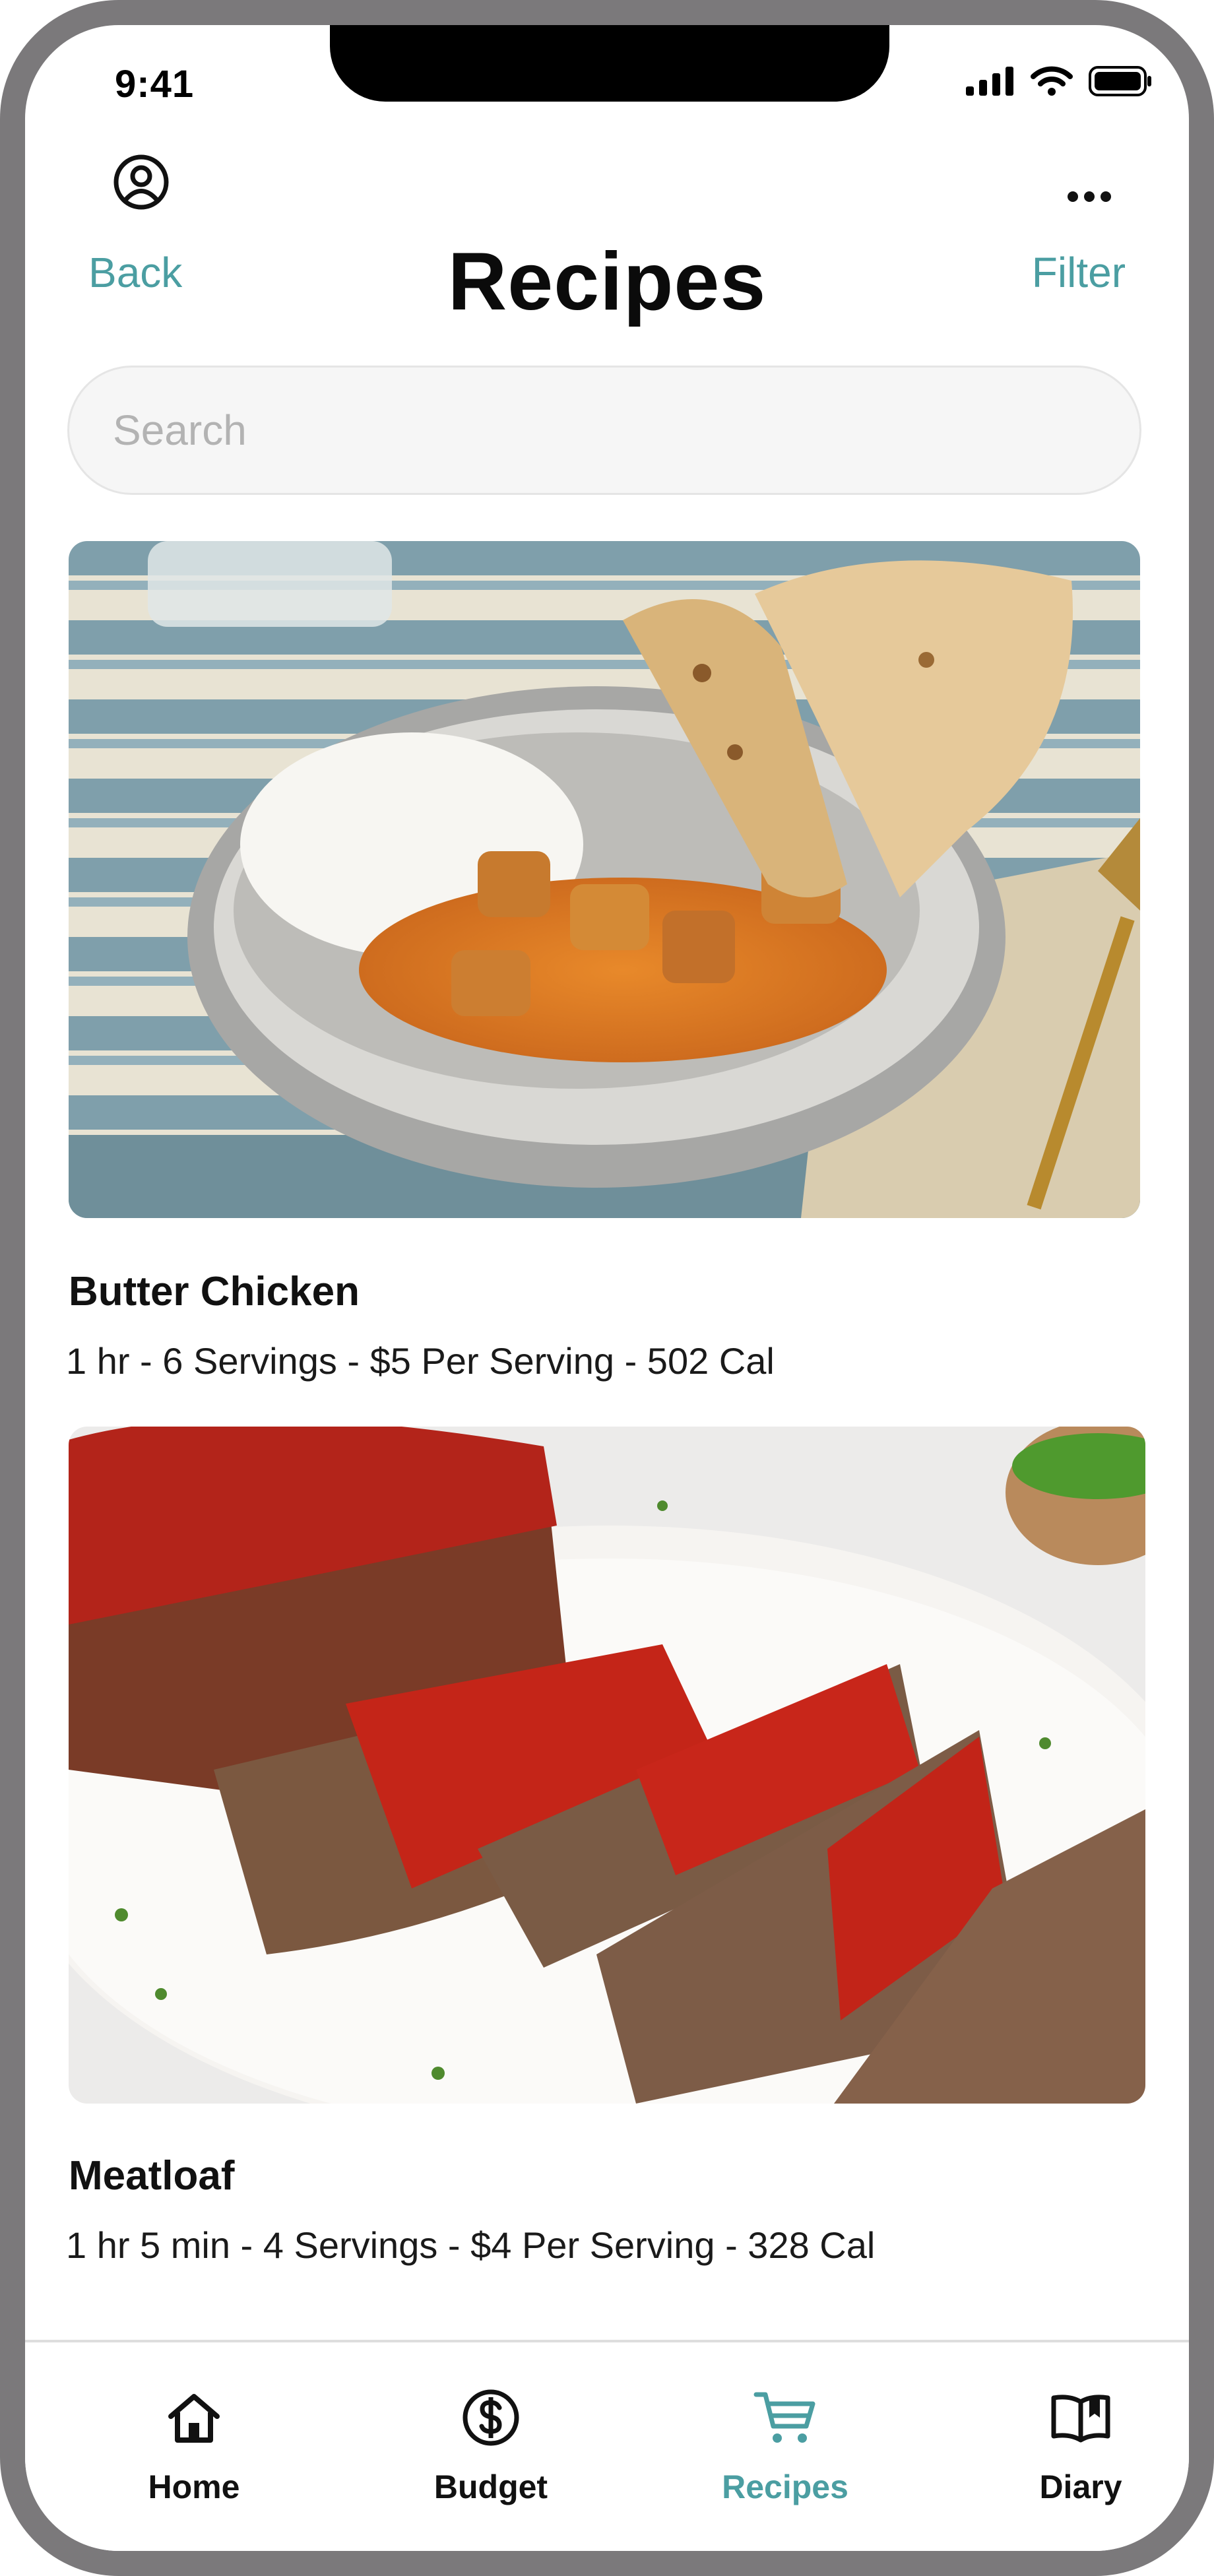  I want to click on status-time: 9:41, so click(155, 84).